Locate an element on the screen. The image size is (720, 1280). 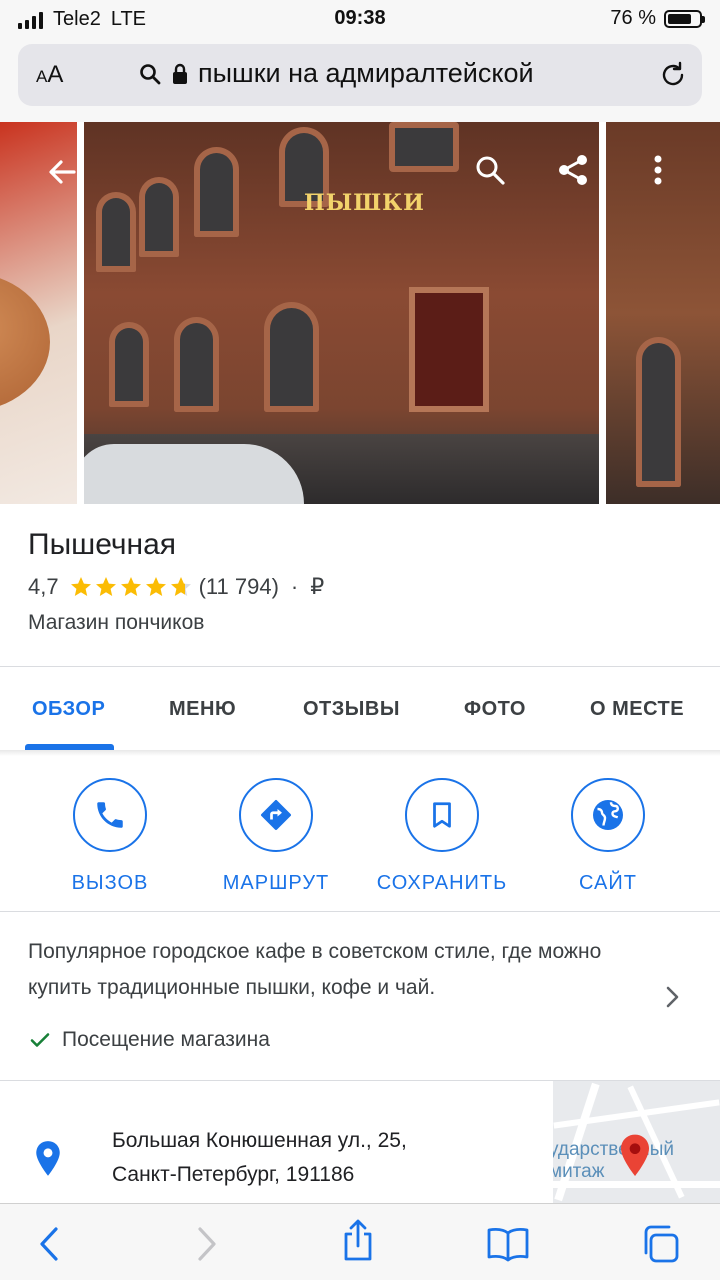
price-level: ₽ is located at coordinates (317, 586).